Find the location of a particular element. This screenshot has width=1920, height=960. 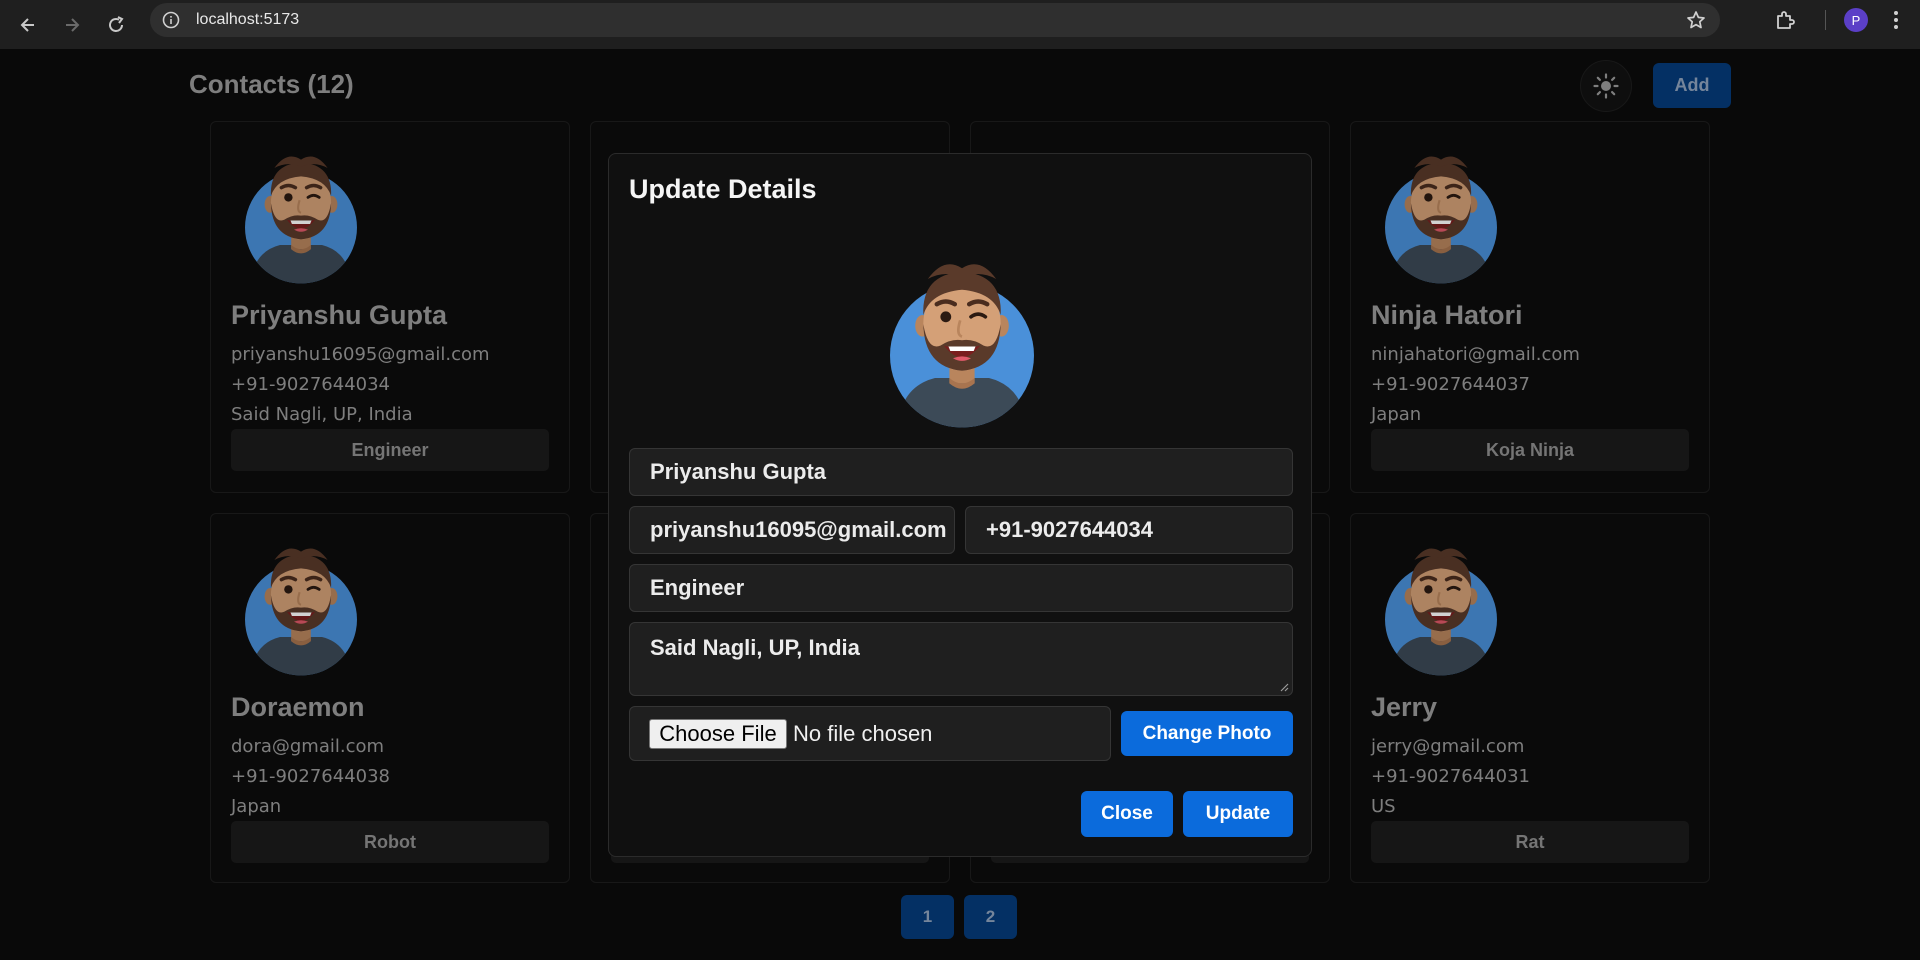

no-file-text: No file chosen is located at coordinates (863, 733).